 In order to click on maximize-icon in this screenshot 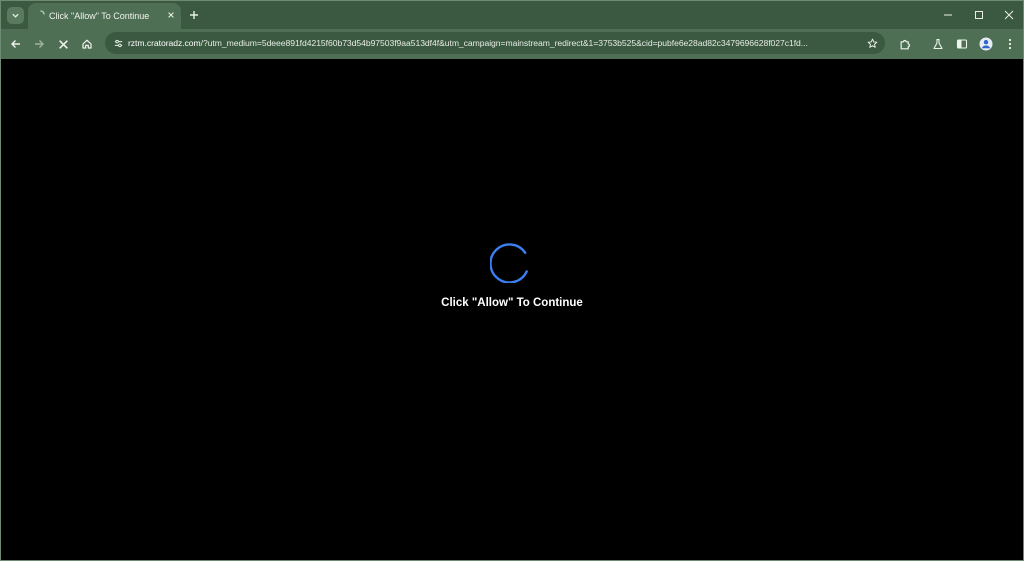, I will do `click(979, 15)`.